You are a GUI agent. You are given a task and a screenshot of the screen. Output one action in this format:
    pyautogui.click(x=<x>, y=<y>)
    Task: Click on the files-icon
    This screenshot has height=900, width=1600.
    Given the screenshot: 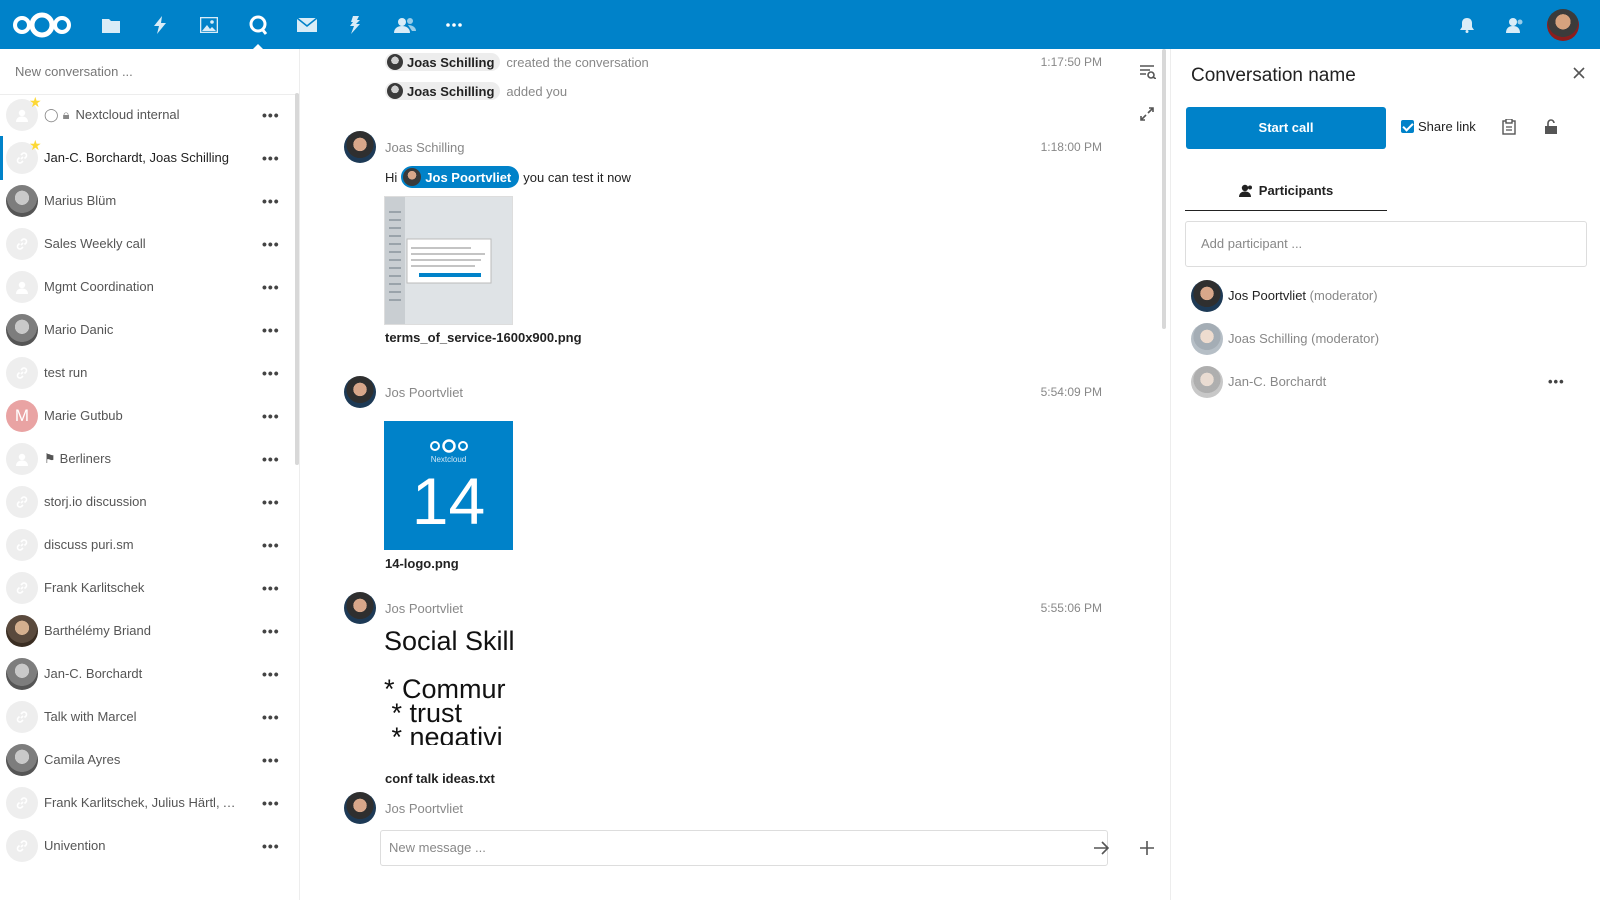 What is the action you would take?
    pyautogui.click(x=111, y=25)
    